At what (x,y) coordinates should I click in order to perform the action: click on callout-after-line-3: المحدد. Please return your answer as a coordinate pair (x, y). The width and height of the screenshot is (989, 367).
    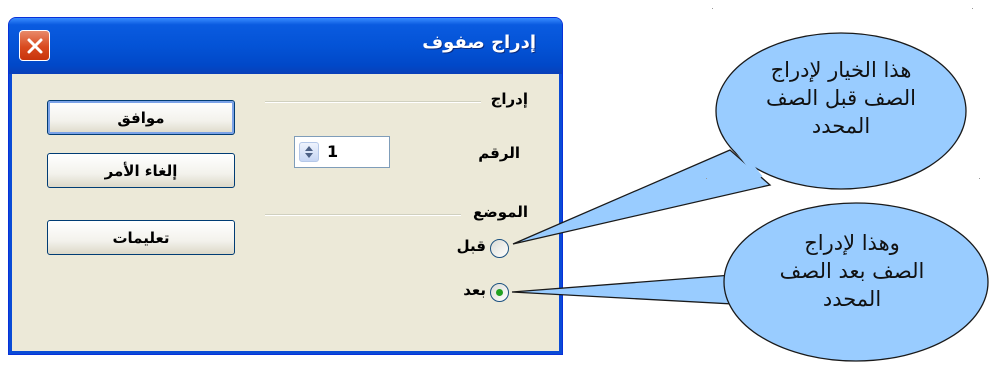
    Looking at the image, I should click on (852, 299).